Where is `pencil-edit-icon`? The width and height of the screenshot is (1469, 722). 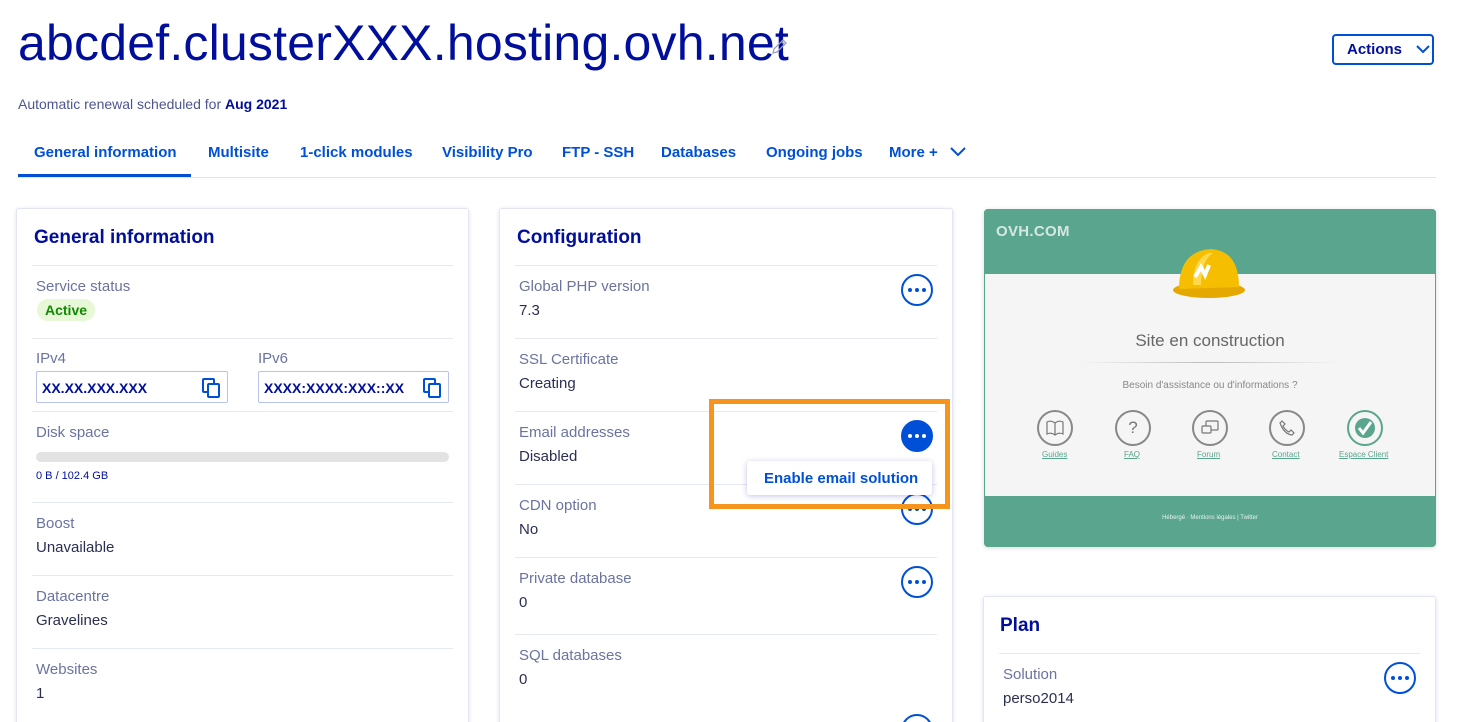
pencil-edit-icon is located at coordinates (780, 46).